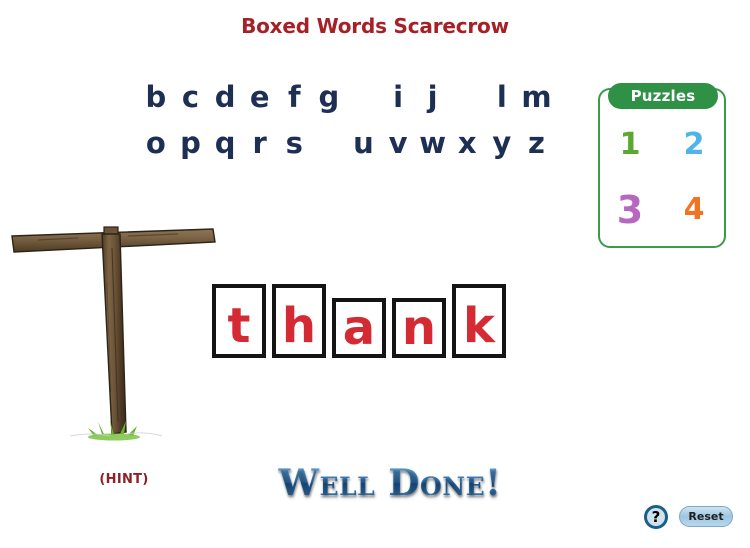 The height and width of the screenshot is (548, 750). I want to click on alphabet-letter-t: t, so click(329, 143).